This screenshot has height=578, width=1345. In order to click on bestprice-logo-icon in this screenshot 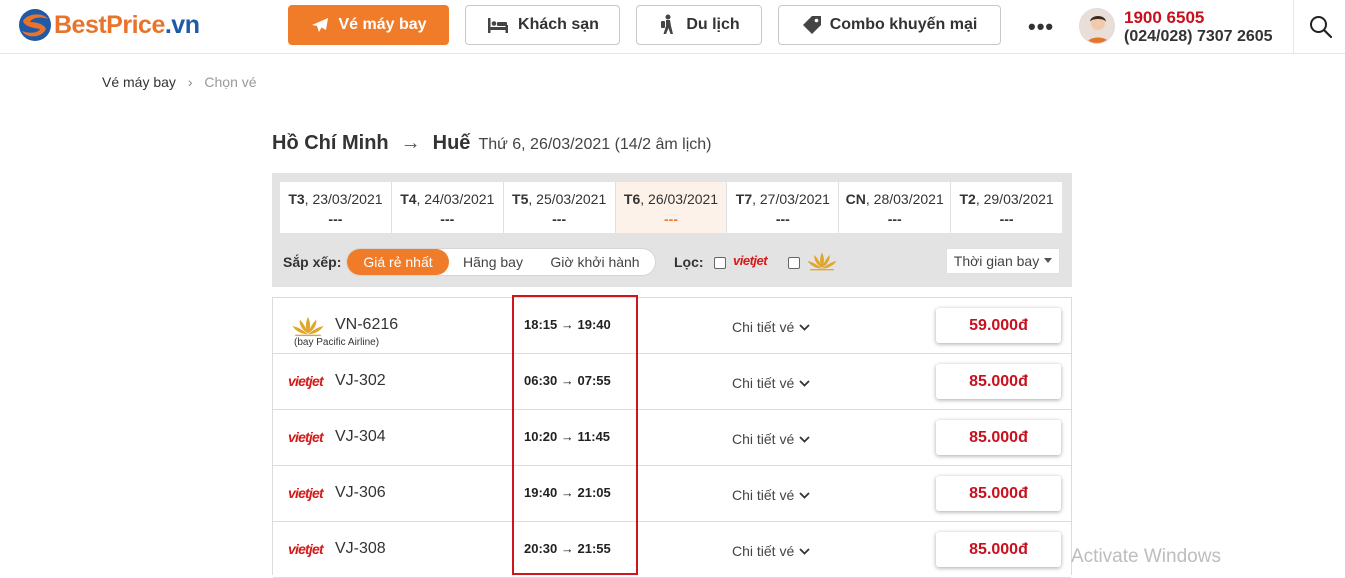, I will do `click(35, 25)`.